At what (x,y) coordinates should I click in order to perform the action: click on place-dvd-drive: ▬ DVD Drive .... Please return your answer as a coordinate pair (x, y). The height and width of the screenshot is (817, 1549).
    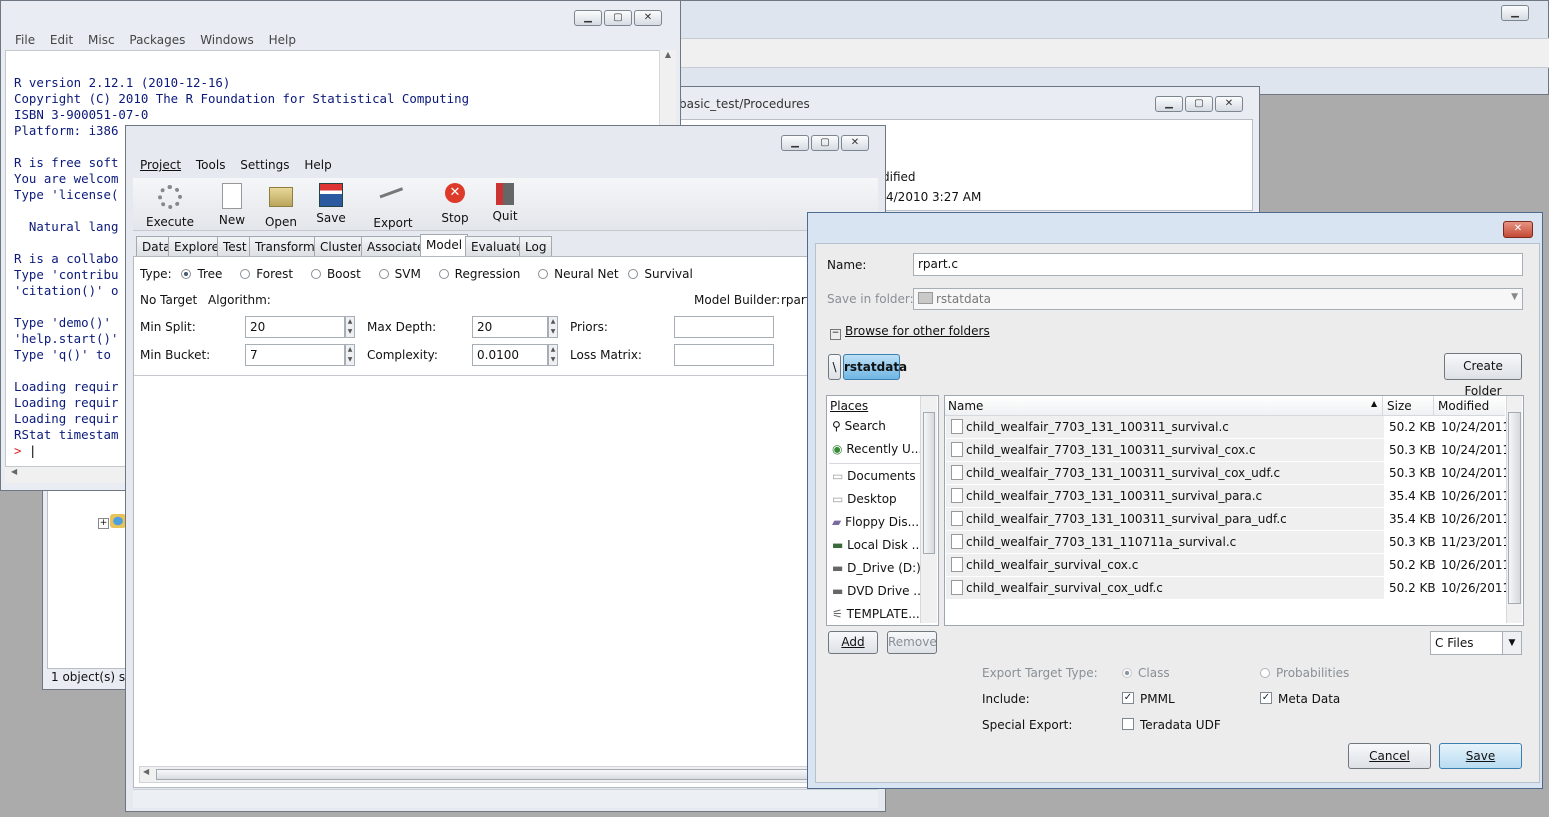
    Looking at the image, I should click on (878, 591).